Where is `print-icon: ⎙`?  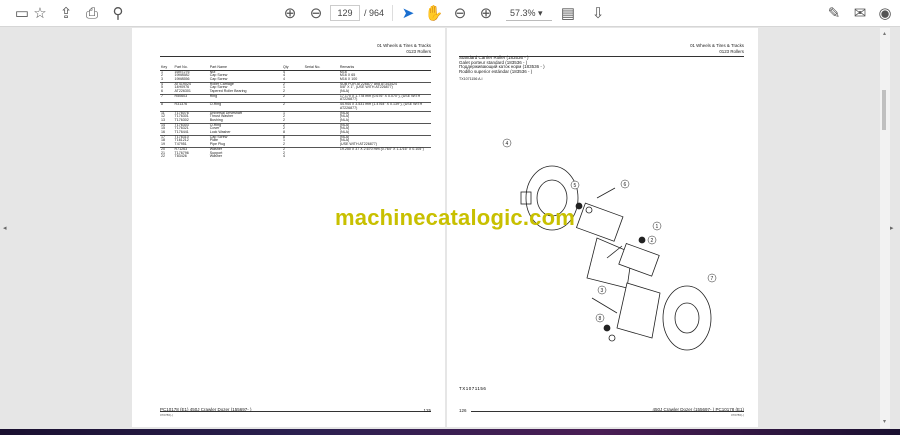 print-icon: ⎙ is located at coordinates (92, 13).